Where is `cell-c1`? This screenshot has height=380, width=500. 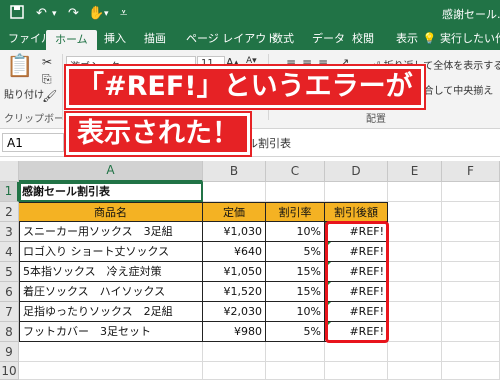 cell-c1 is located at coordinates (295, 192).